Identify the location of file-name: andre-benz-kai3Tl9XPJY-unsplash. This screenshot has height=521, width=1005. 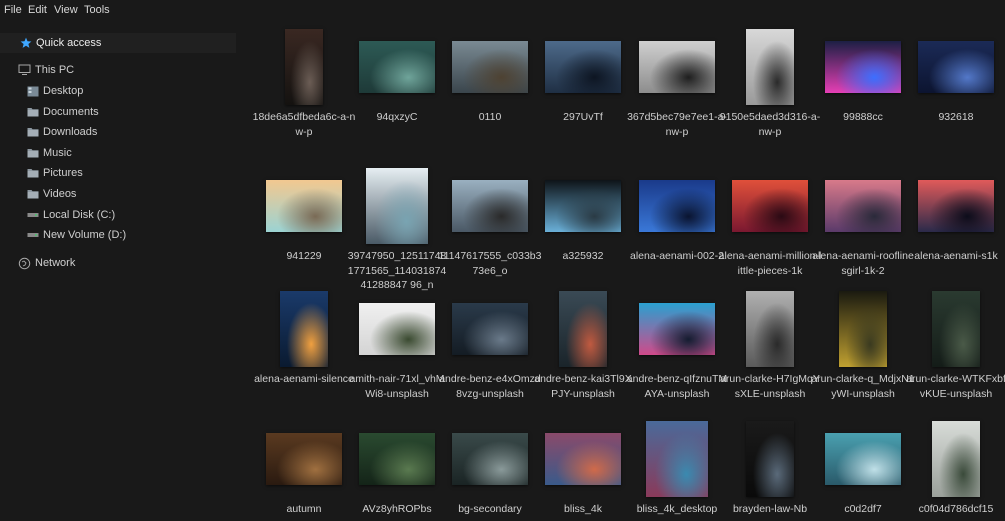
(583, 386).